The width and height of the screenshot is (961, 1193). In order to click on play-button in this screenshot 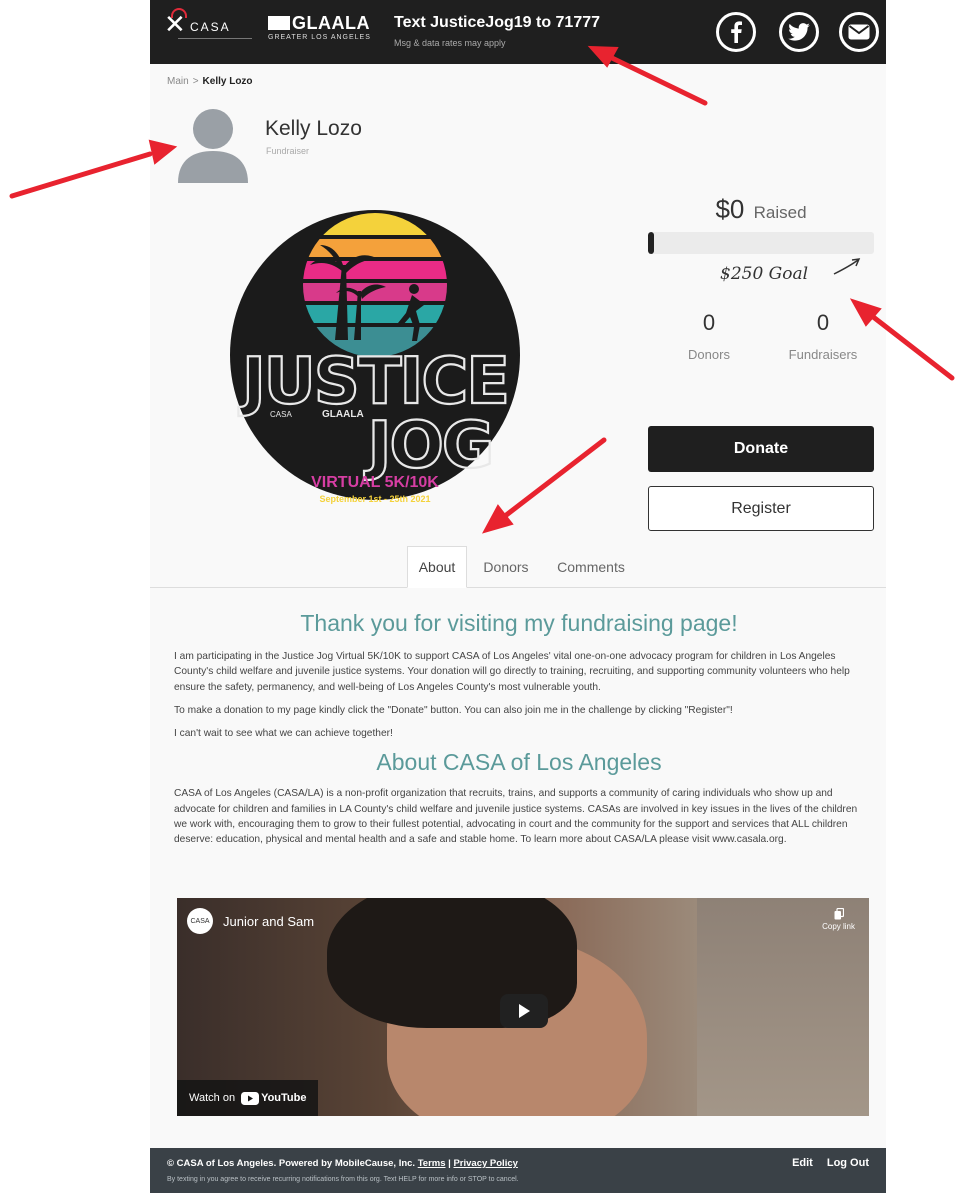, I will do `click(524, 1011)`.